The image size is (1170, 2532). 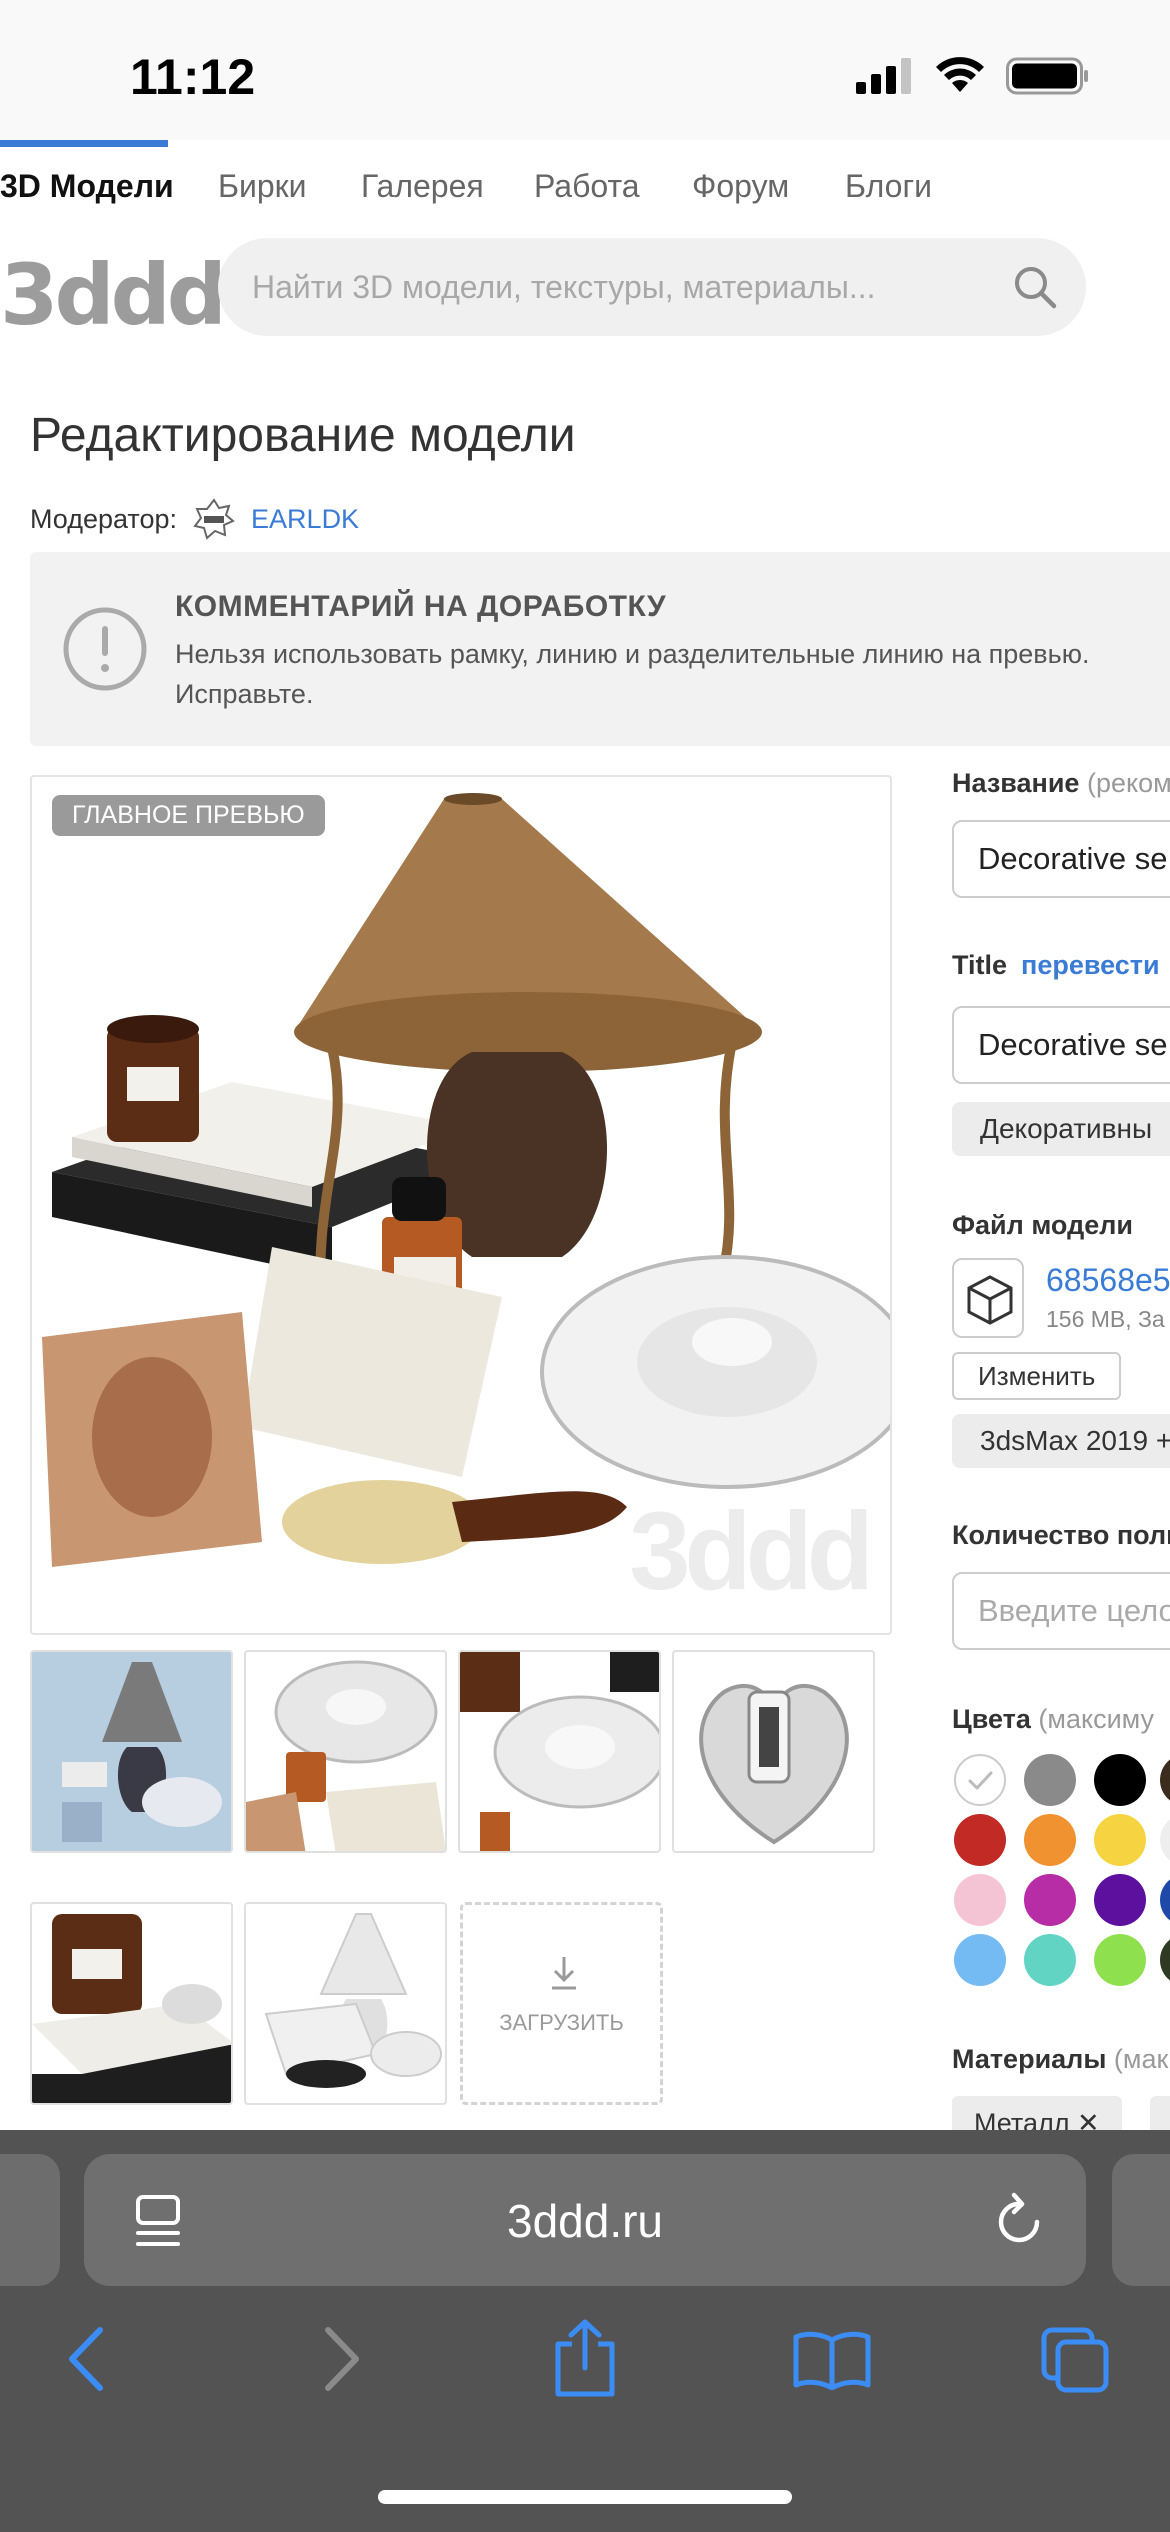 I want to click on home-indicator, so click(x=585, y=2497).